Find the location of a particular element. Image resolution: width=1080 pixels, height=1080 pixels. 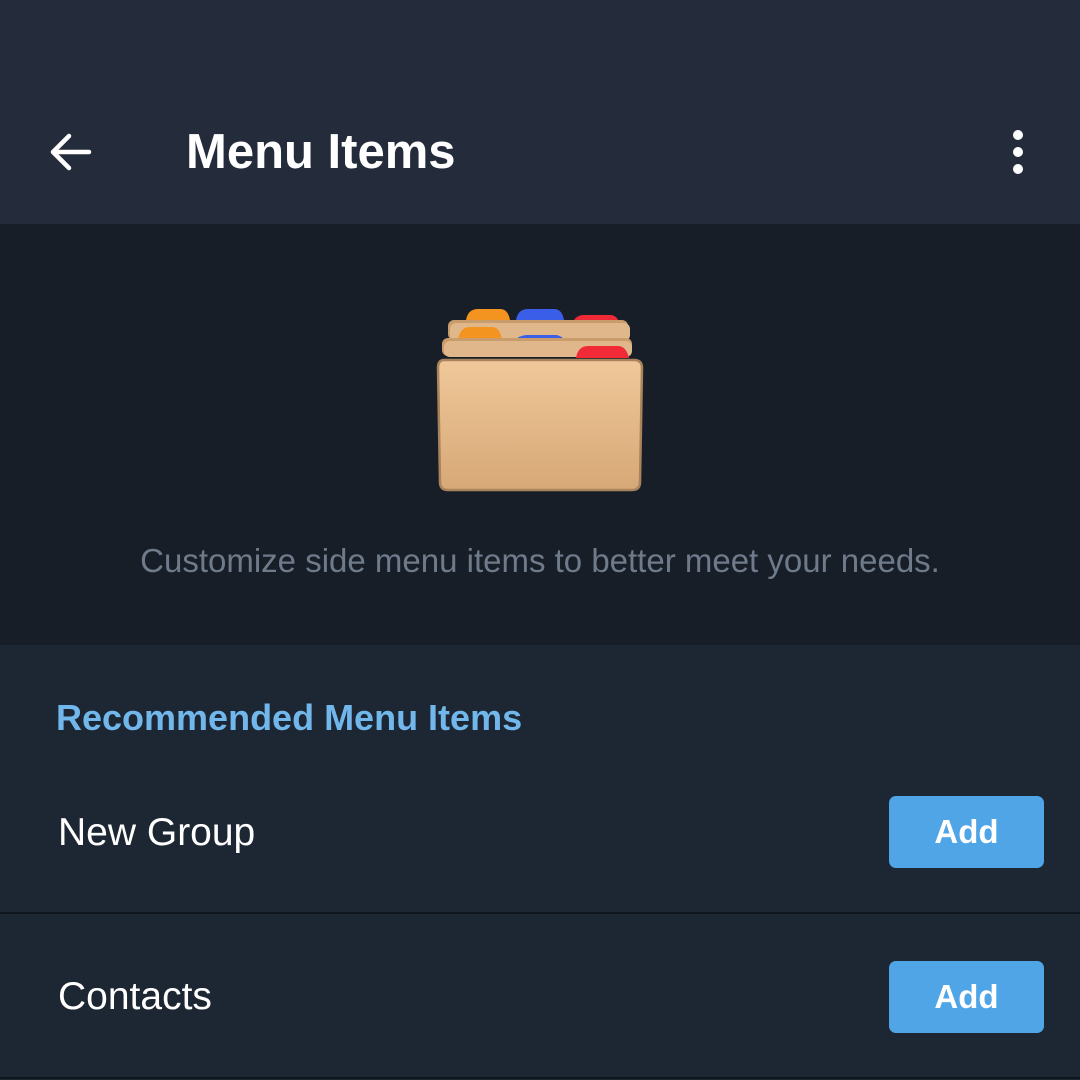

more-options-button is located at coordinates (1018, 152).